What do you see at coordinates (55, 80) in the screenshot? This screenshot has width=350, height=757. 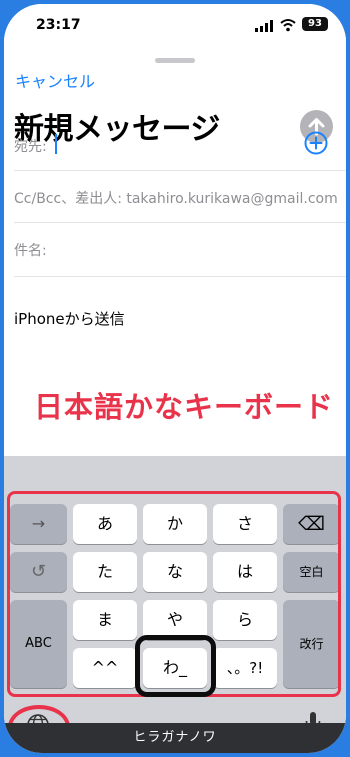 I see `cancel-button: キャンセル` at bounding box center [55, 80].